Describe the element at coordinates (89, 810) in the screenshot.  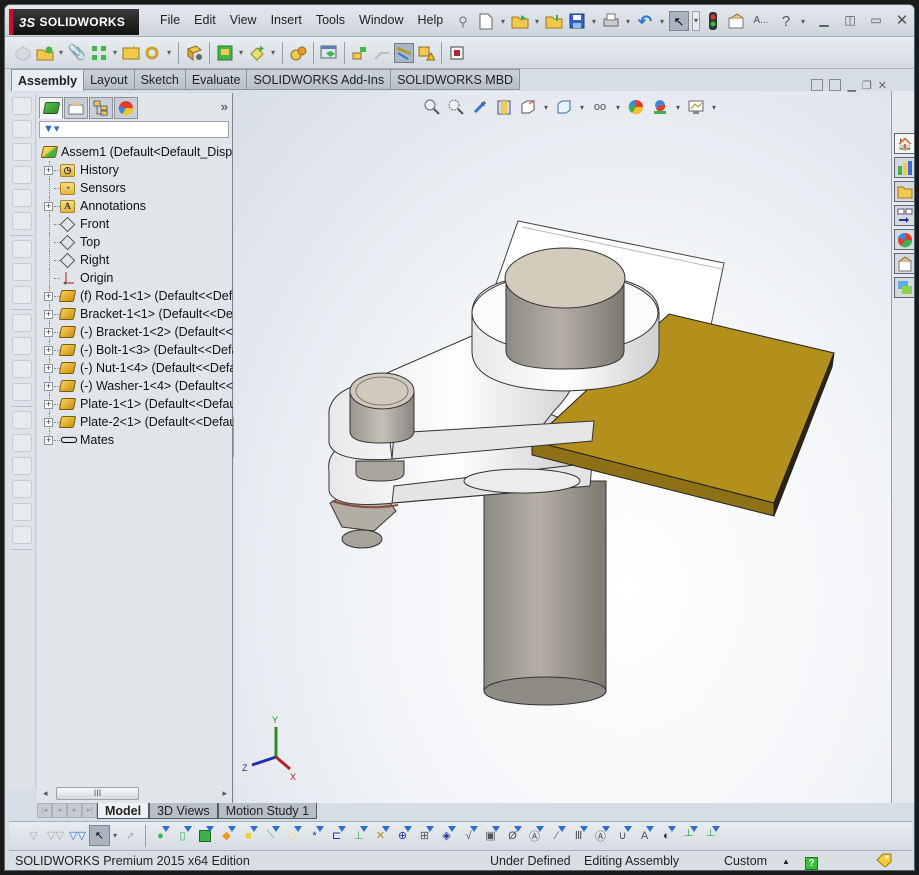
I see `last-tab-button: ▸|` at that location.